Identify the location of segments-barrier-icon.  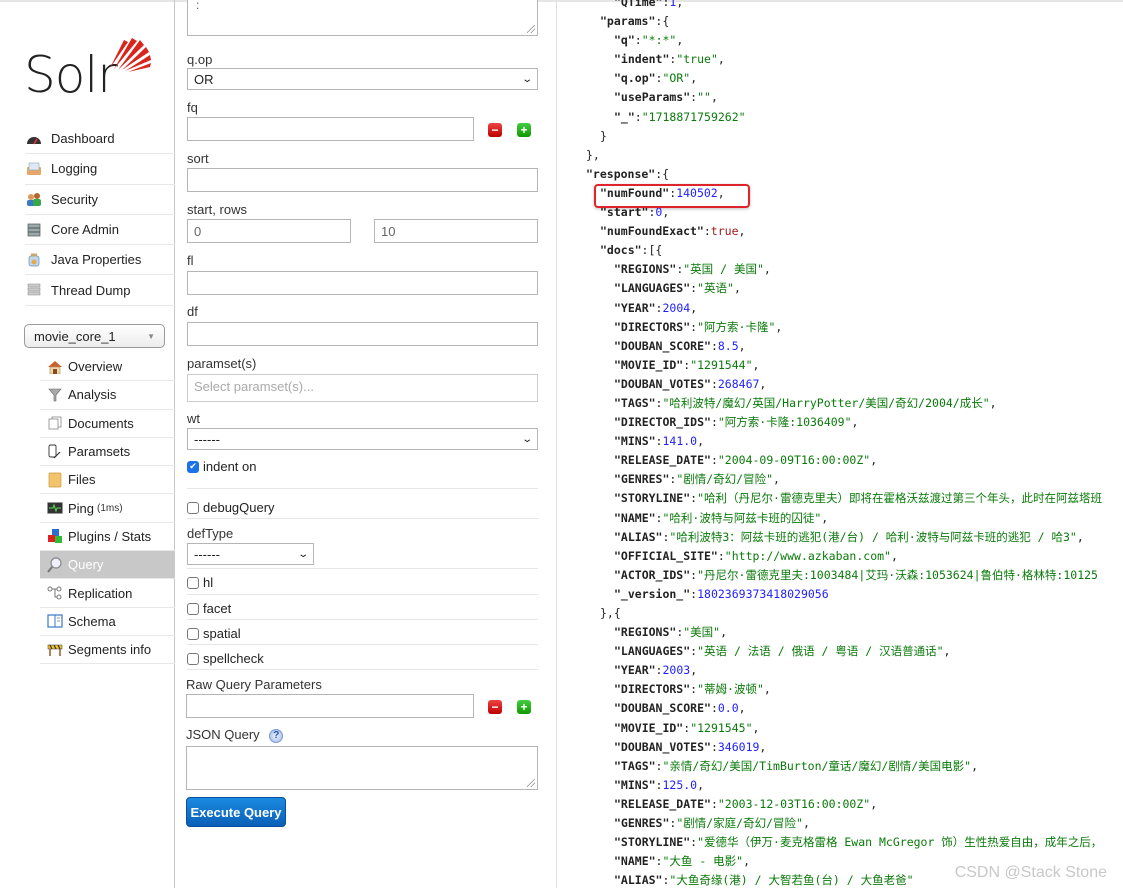
(55, 650).